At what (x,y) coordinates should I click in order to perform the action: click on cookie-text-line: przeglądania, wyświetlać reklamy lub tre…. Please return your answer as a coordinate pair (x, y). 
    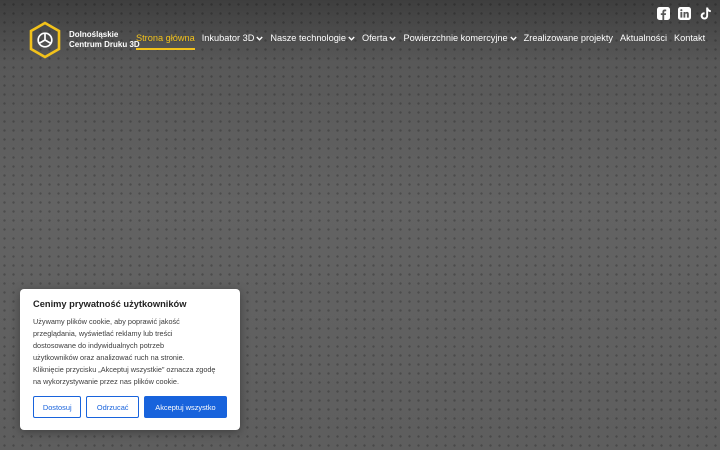
    Looking at the image, I should click on (103, 333).